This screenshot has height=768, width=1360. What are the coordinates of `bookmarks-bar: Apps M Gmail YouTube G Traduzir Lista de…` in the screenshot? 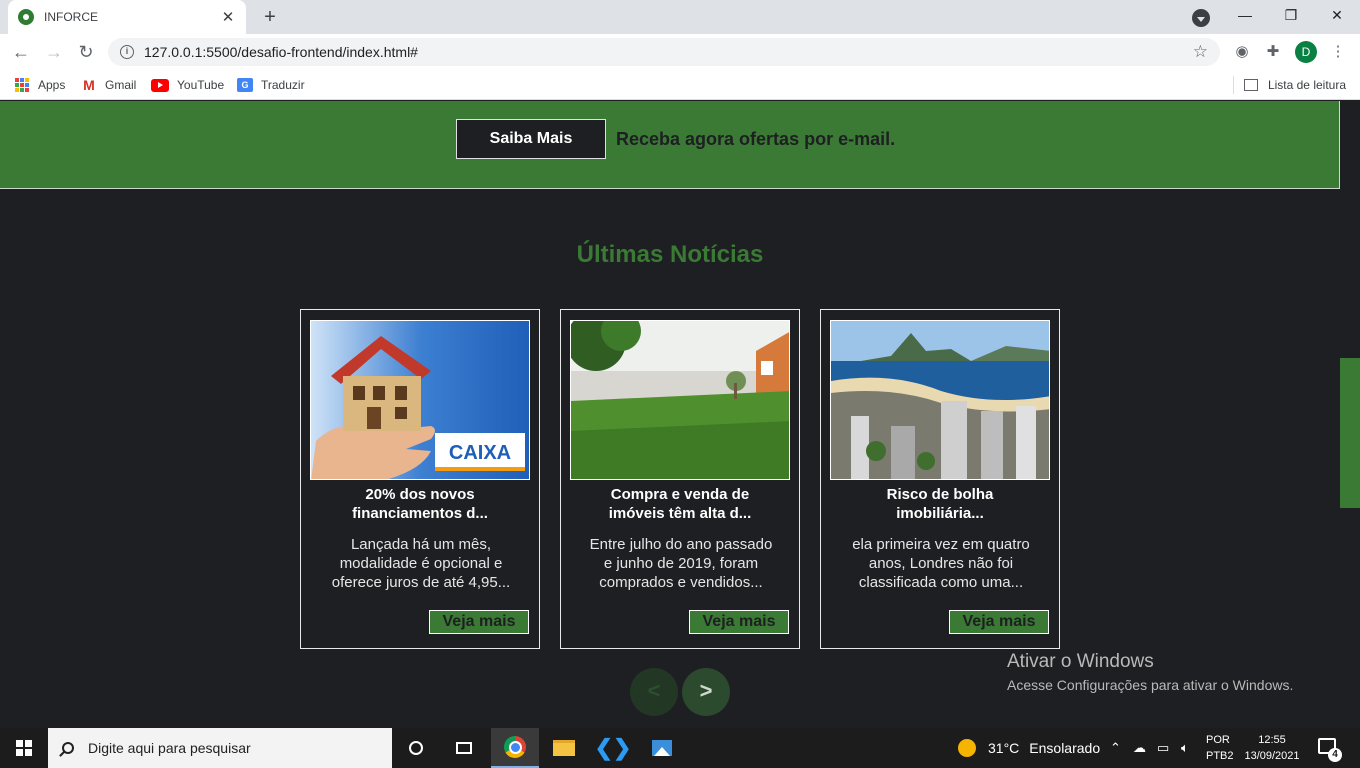 It's located at (680, 85).